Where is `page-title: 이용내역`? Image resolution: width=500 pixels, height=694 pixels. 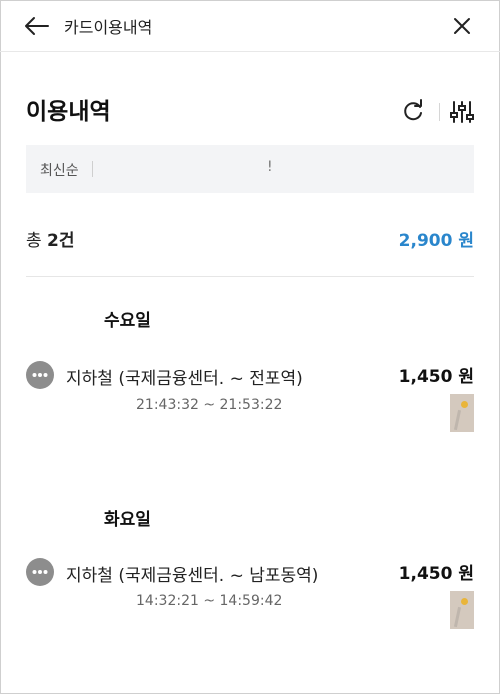
page-title: 이용내역 is located at coordinates (68, 112).